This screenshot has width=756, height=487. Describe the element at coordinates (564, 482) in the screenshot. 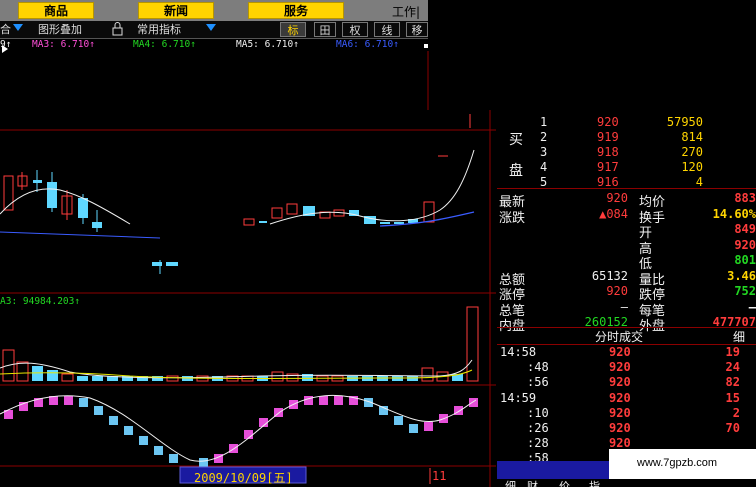

I see `bottom-tab-price: 价` at that location.